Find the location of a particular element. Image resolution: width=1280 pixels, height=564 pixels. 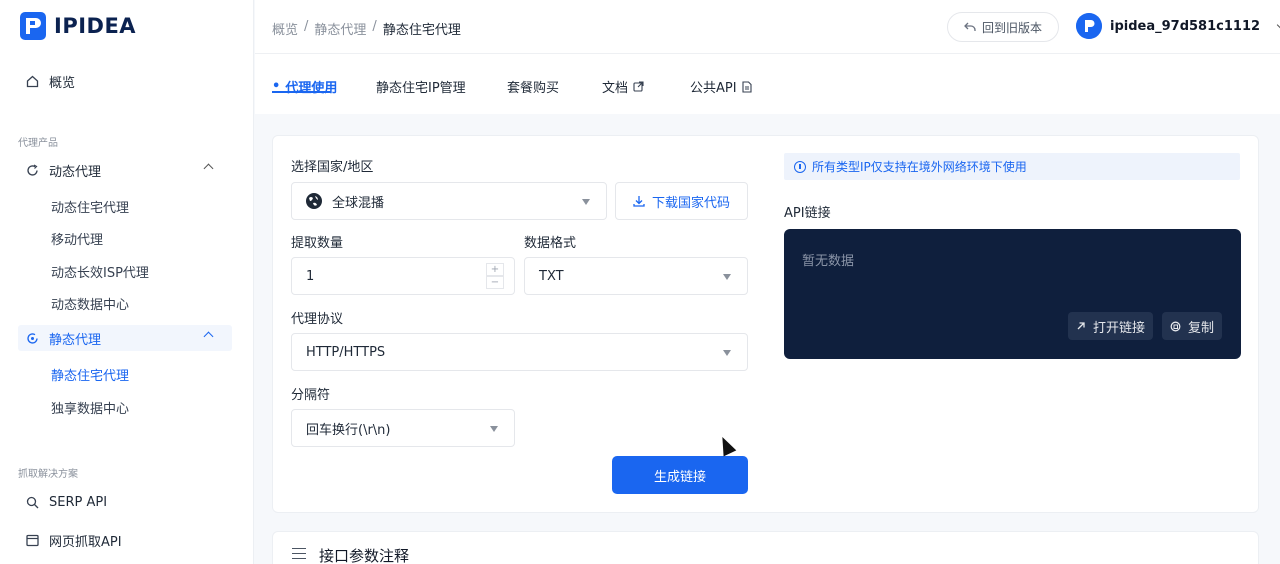

sidebar-item-label: 网页抓取API is located at coordinates (85, 542).